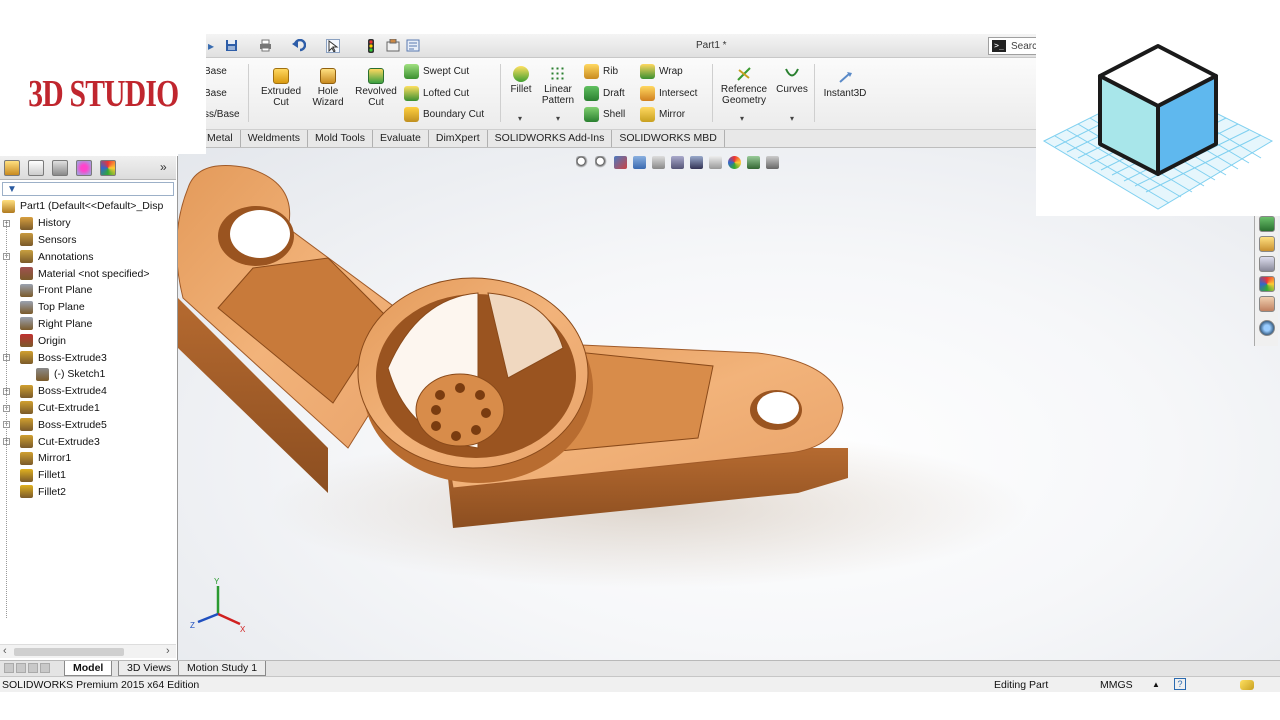  I want to click on swept-cut-label: Swept Cut, so click(446, 71).